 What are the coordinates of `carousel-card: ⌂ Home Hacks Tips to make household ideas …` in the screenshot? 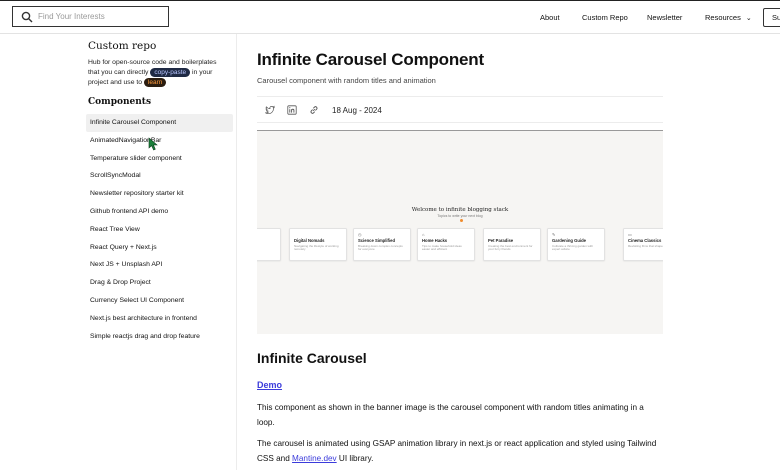 It's located at (446, 244).